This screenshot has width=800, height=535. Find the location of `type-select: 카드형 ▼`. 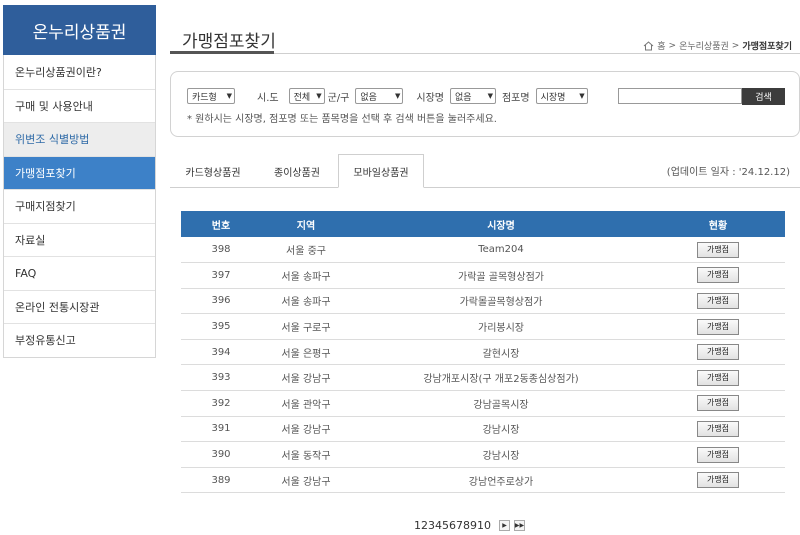

type-select: 카드형 ▼ is located at coordinates (211, 96).